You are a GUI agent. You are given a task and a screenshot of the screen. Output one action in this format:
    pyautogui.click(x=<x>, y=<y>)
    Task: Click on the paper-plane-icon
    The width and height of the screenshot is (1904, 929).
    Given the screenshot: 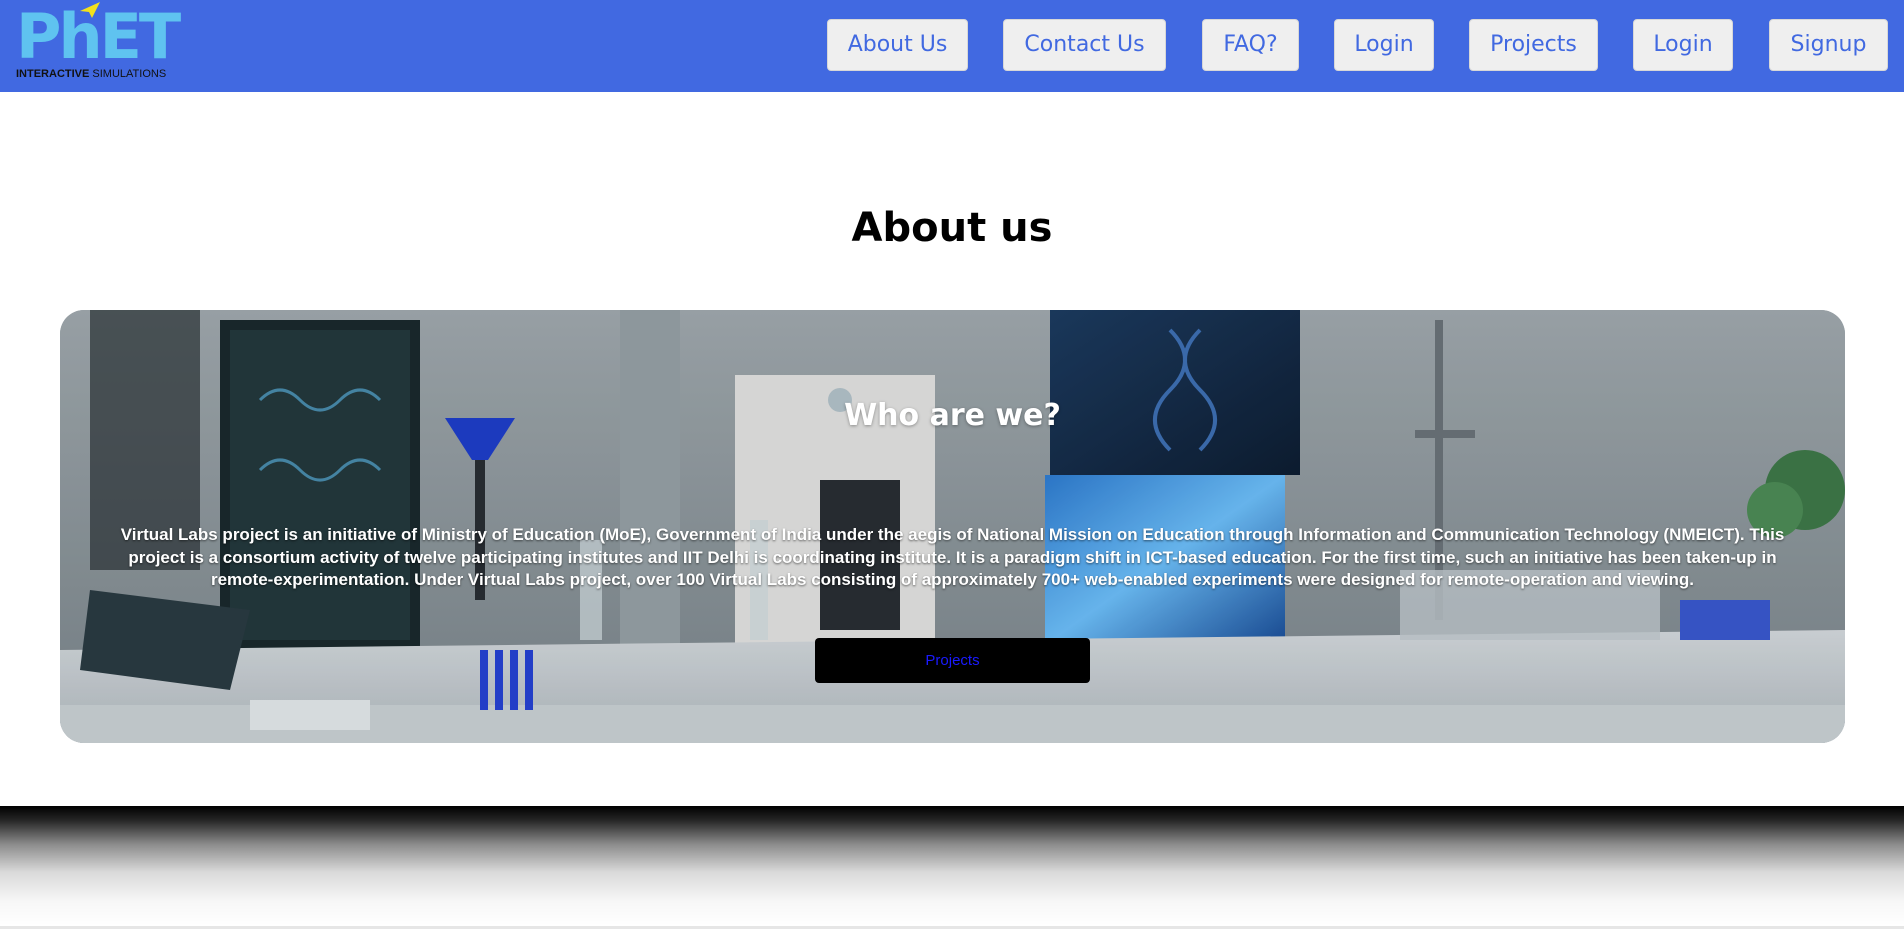 What is the action you would take?
    pyautogui.click(x=90, y=10)
    